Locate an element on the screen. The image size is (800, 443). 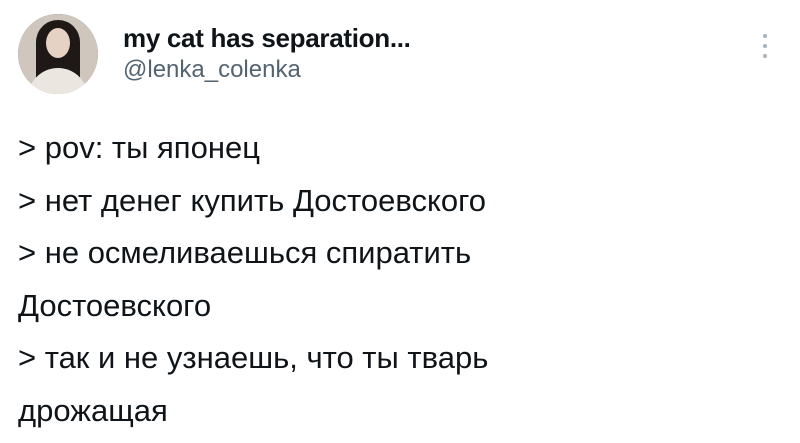
avatar is located at coordinates (58, 54).